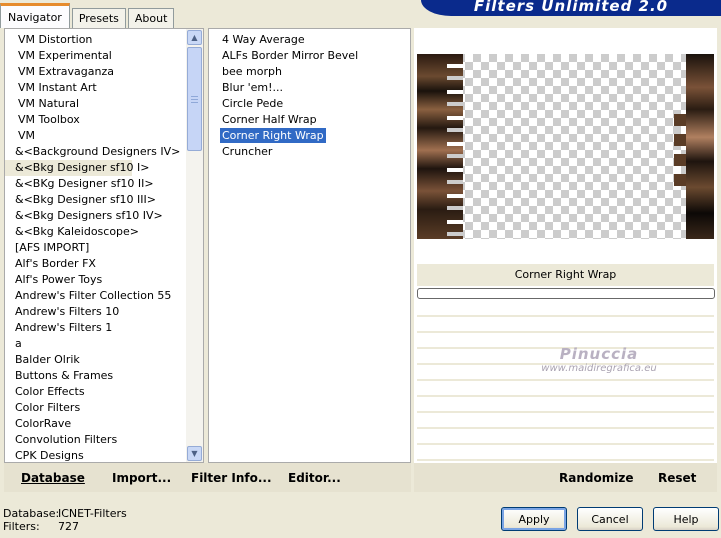 The image size is (721, 538). I want to click on filter-item: Corner Right Wrap, so click(309, 136).